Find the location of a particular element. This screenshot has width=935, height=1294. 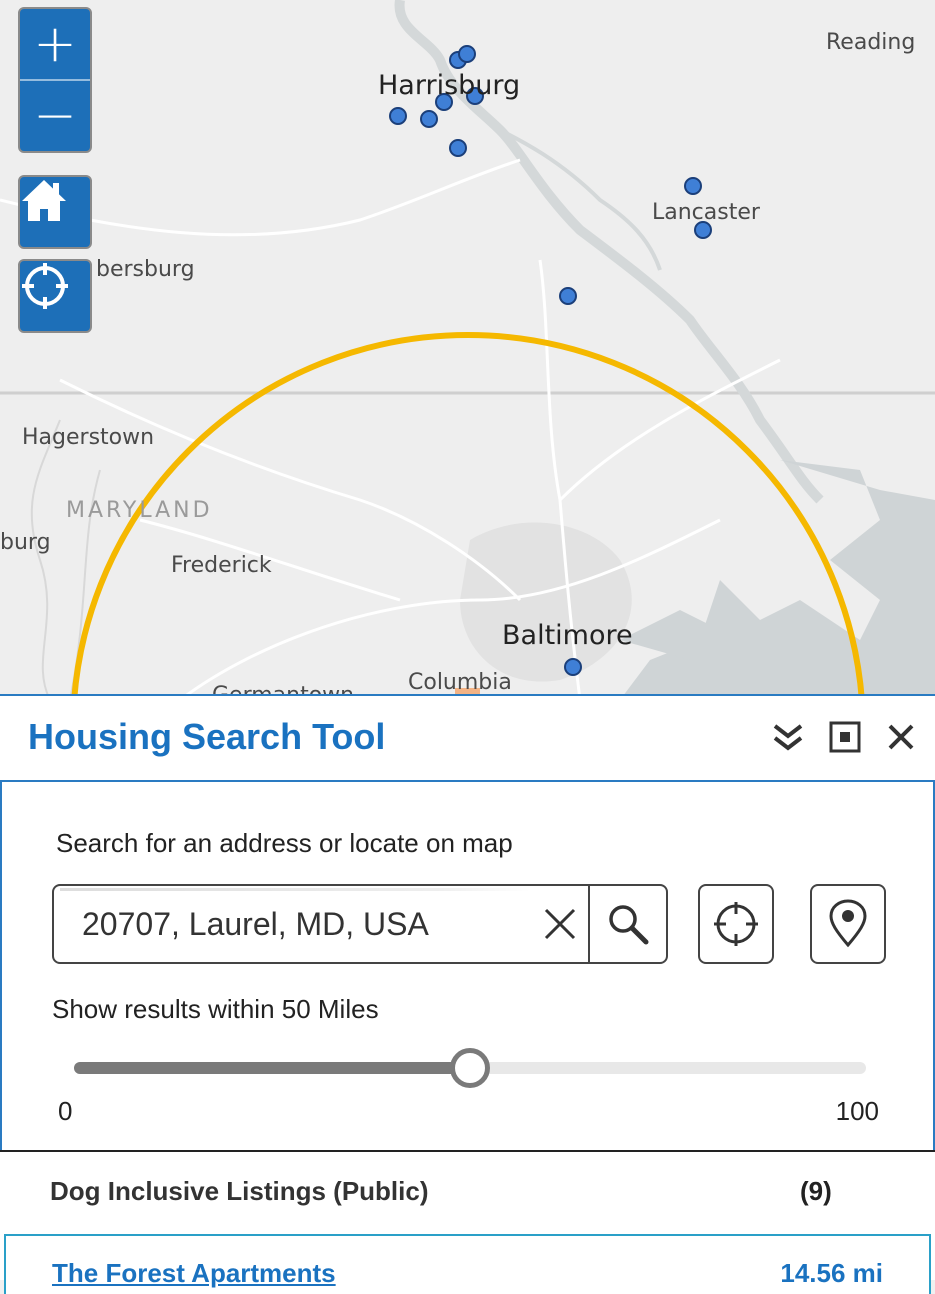

city-label: Harrisburg is located at coordinates (449, 85).